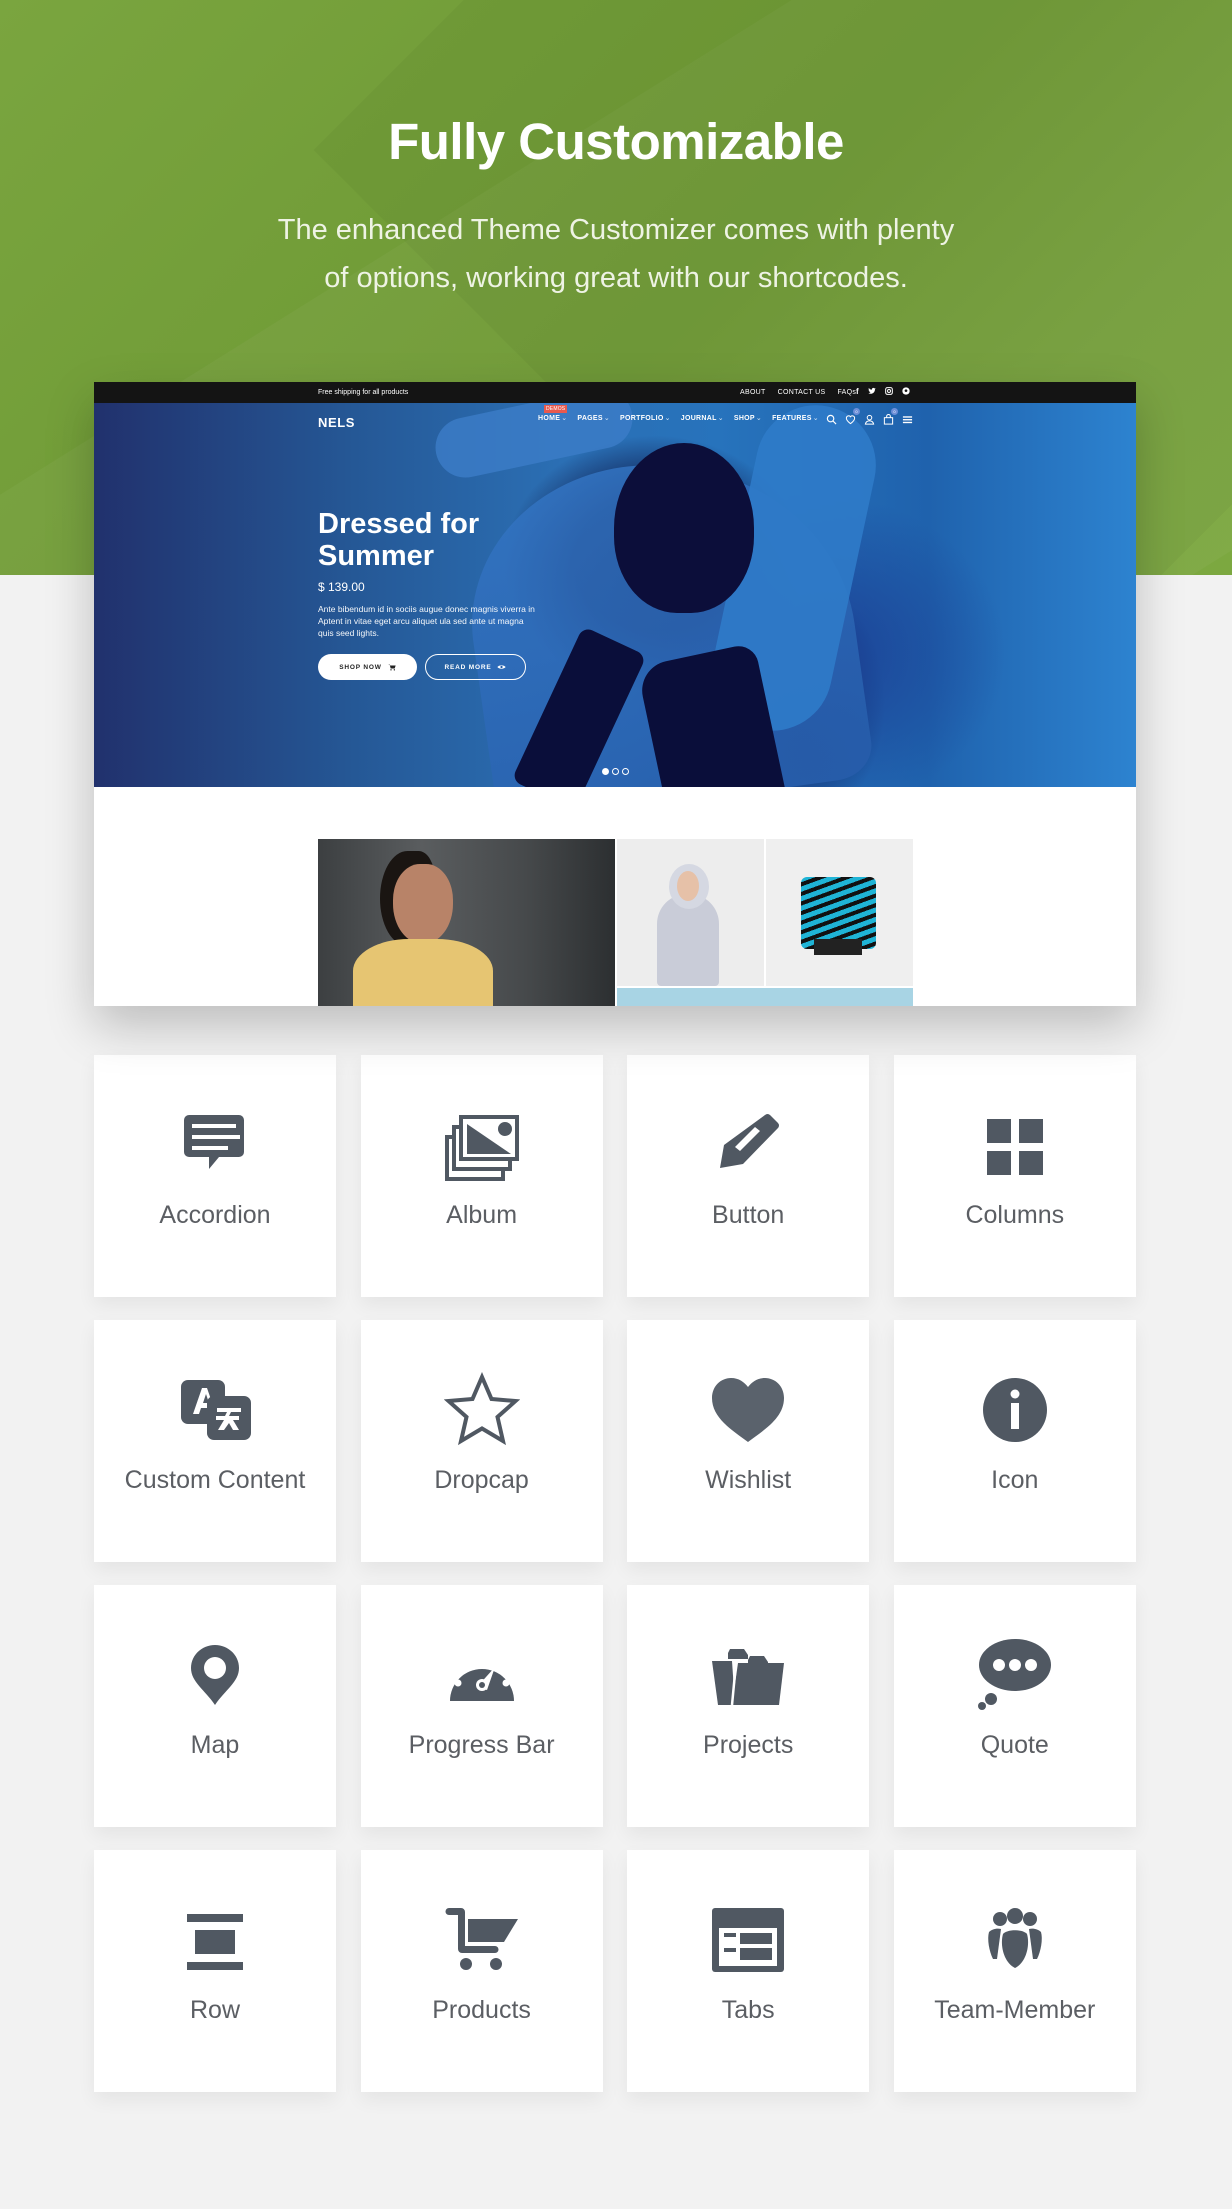 The image size is (1232, 2209). Describe the element at coordinates (399, 540) in the screenshot. I see `hero-title: Dressed for Summer` at that location.